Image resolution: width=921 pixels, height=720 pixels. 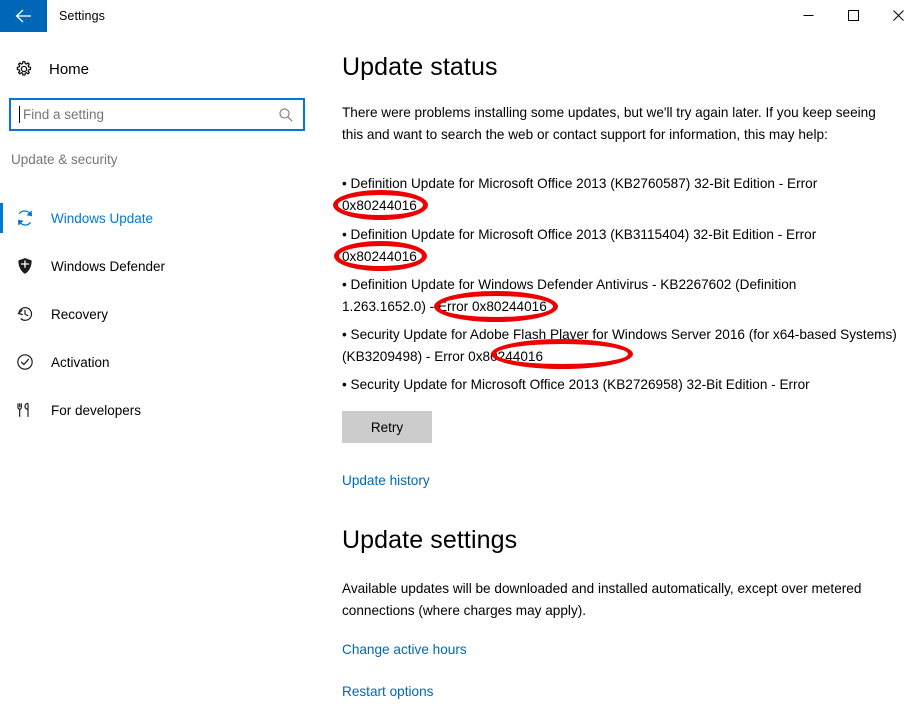 I want to click on sidebar-item-windows-defender: Windows Defender, so click(x=160, y=266).